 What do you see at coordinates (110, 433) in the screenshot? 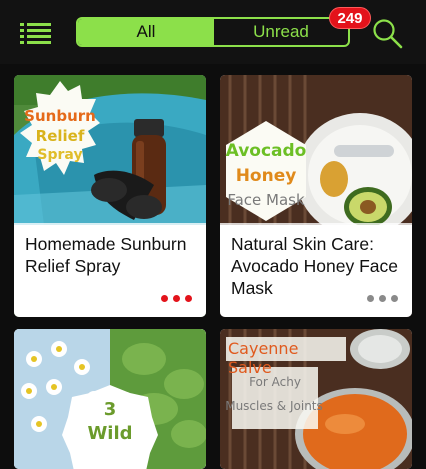
I see `image-text: Wild` at bounding box center [110, 433].